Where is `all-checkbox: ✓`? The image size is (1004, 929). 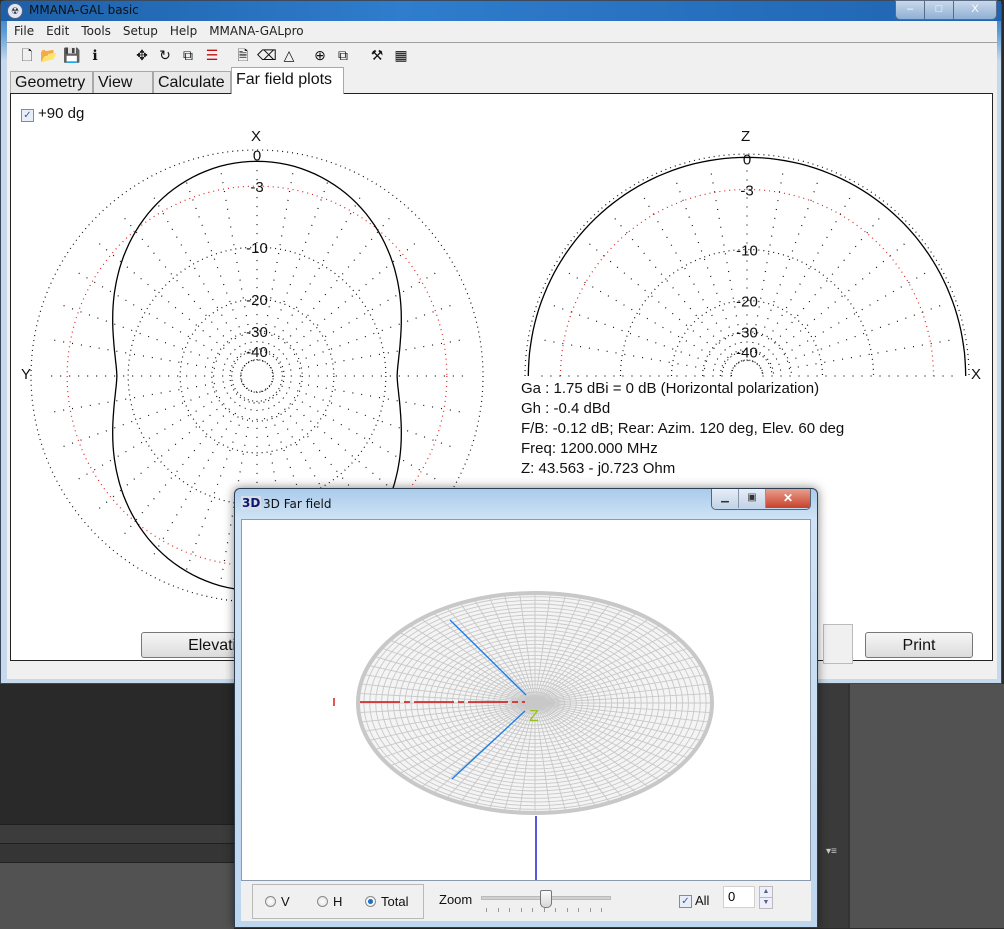 all-checkbox: ✓ is located at coordinates (685, 901).